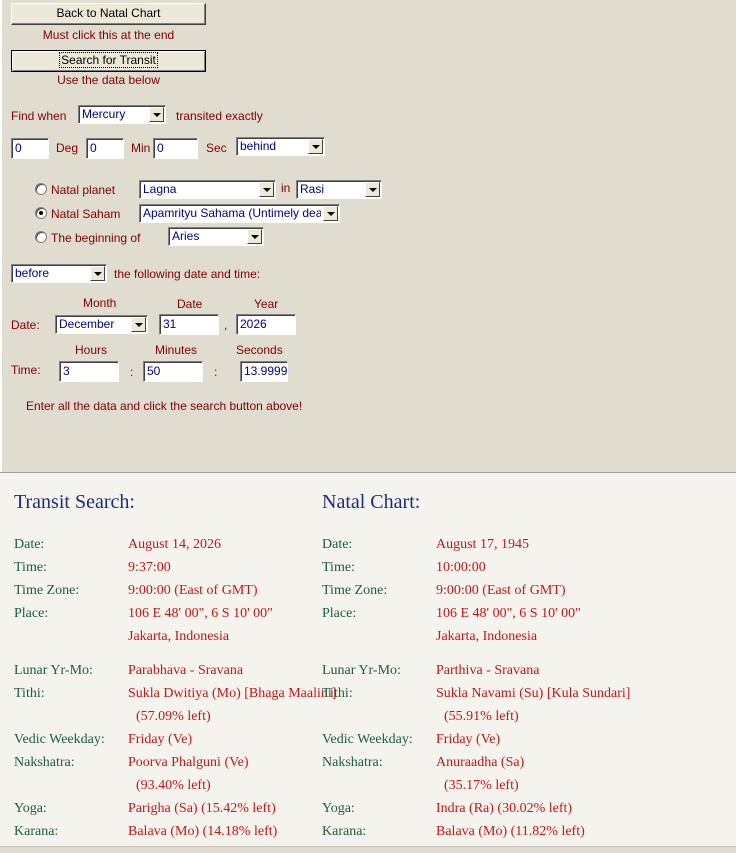  What do you see at coordinates (189, 324) in the screenshot?
I see `day-input: 31` at bounding box center [189, 324].